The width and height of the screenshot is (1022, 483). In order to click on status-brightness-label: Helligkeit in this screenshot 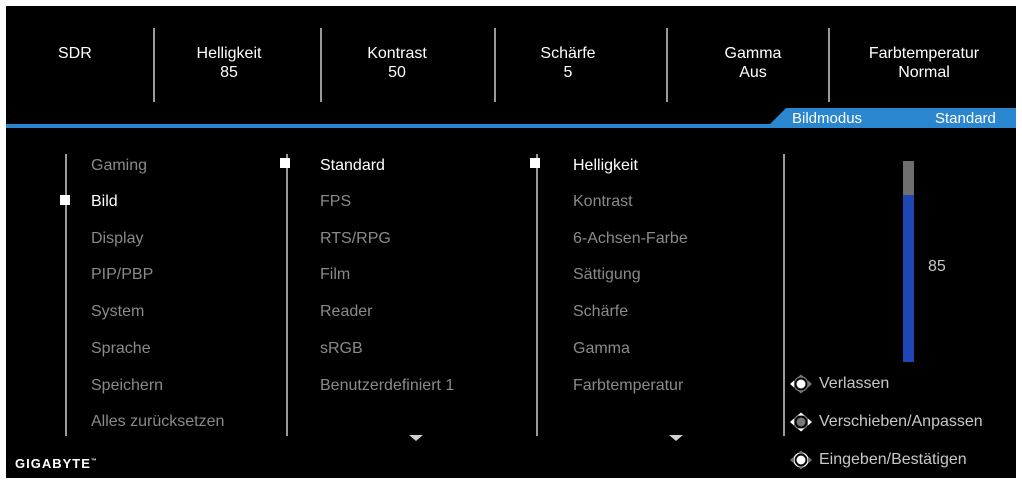, I will do `click(229, 53)`.